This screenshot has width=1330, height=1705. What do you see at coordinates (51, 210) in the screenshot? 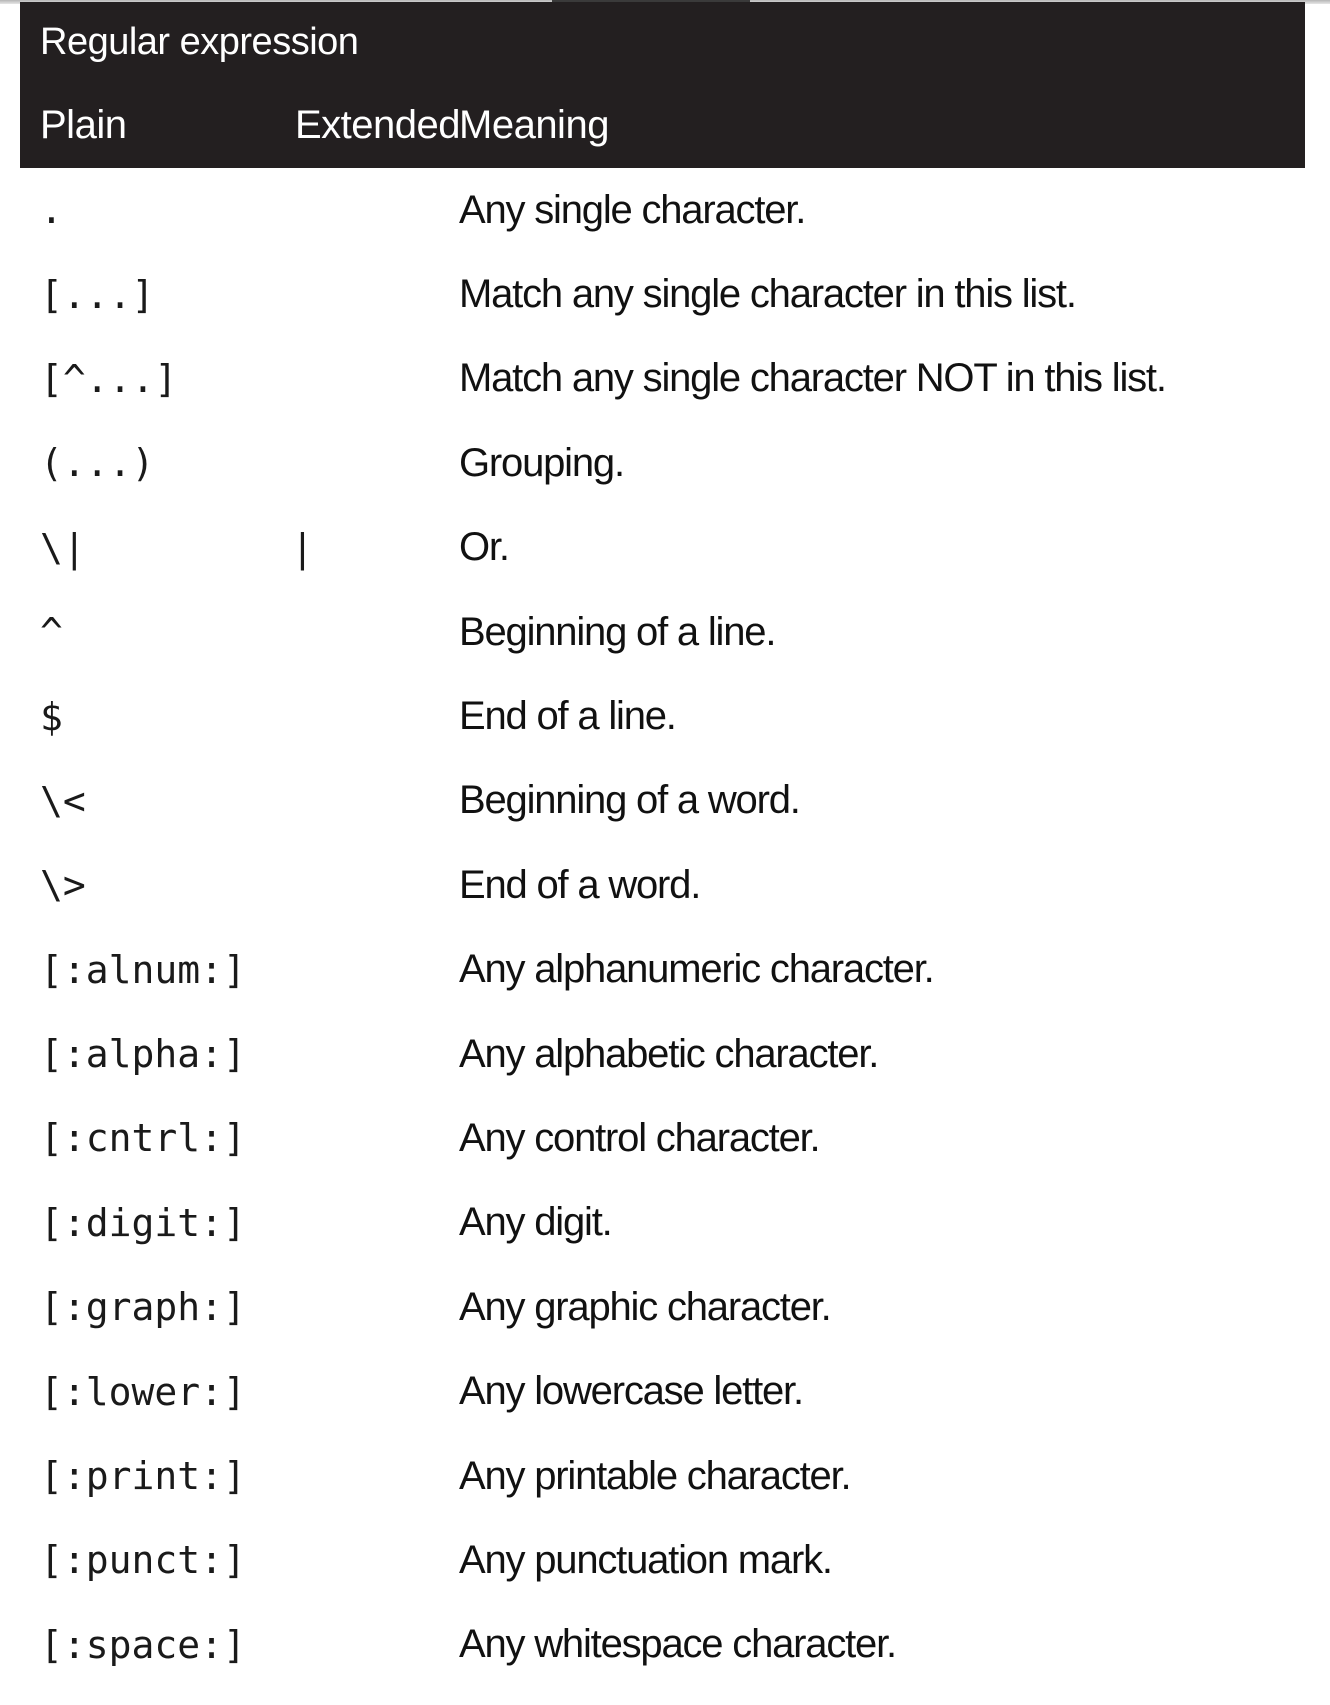
I see `plain-regex-cell: .` at bounding box center [51, 210].